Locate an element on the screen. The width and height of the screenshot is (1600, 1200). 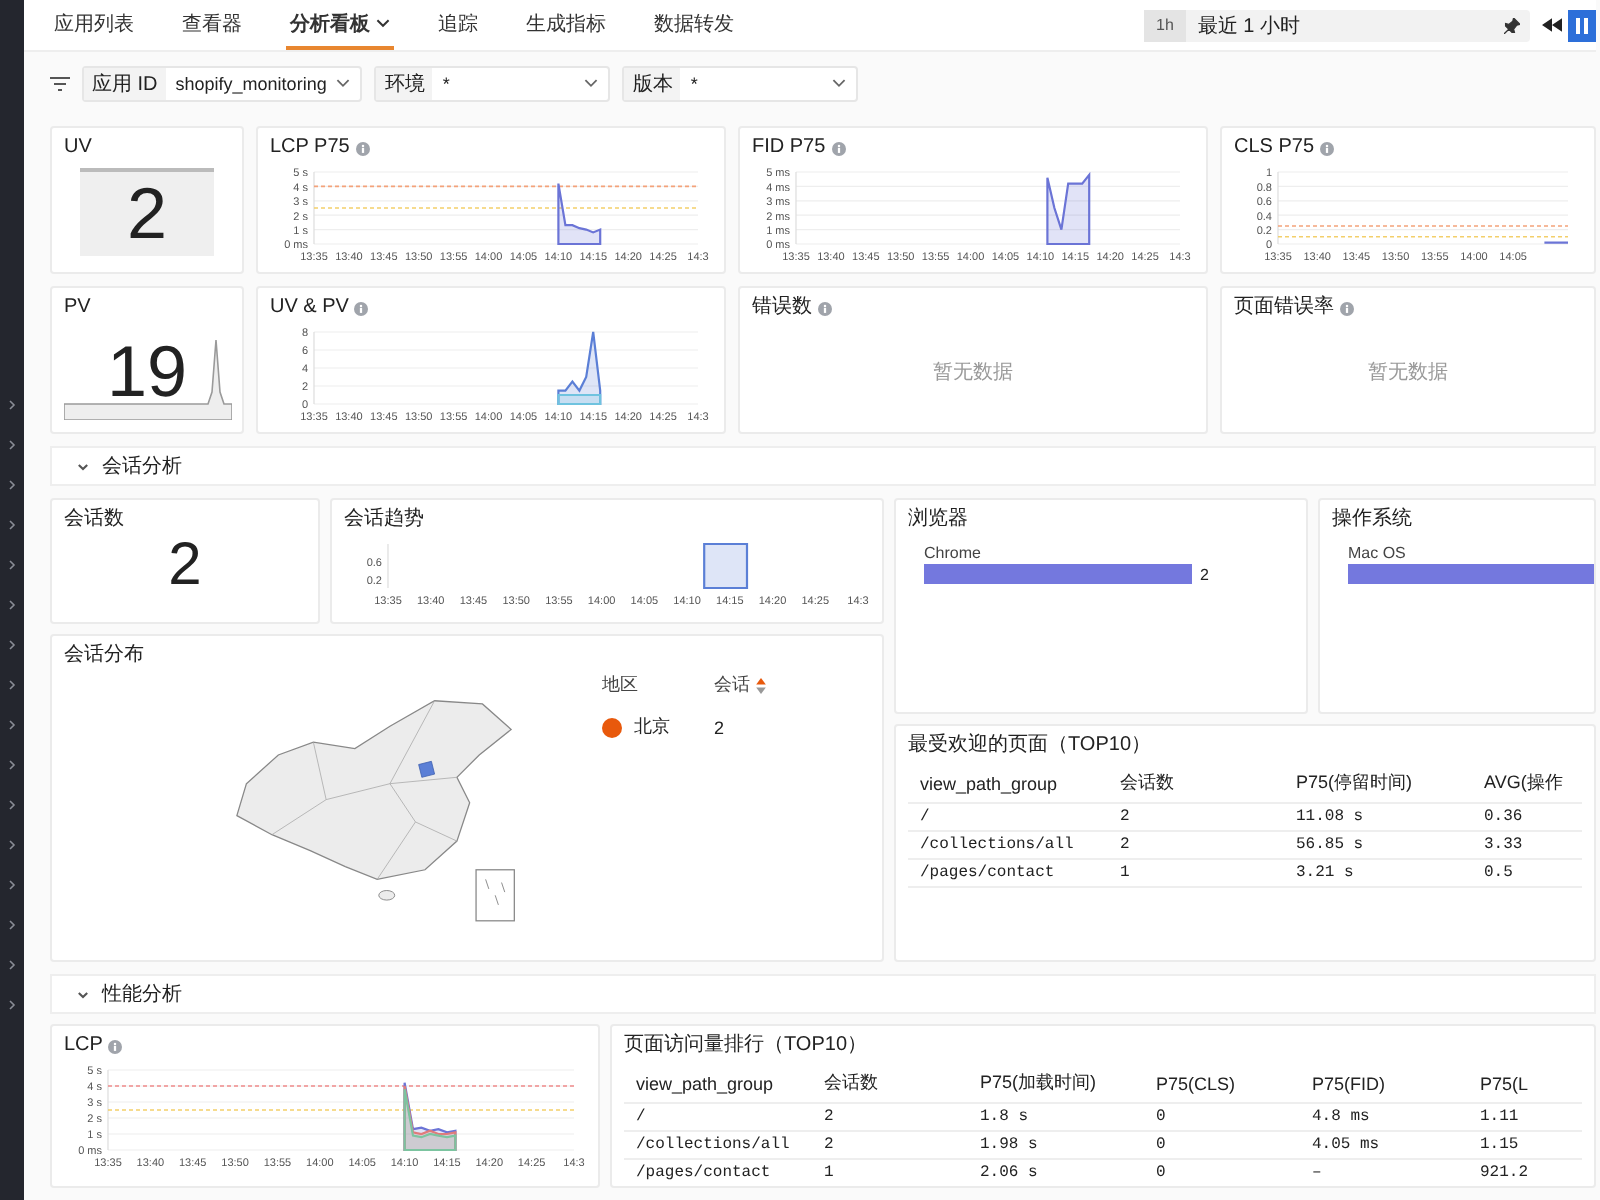
card-title: 会话趋势 is located at coordinates (385, 520).